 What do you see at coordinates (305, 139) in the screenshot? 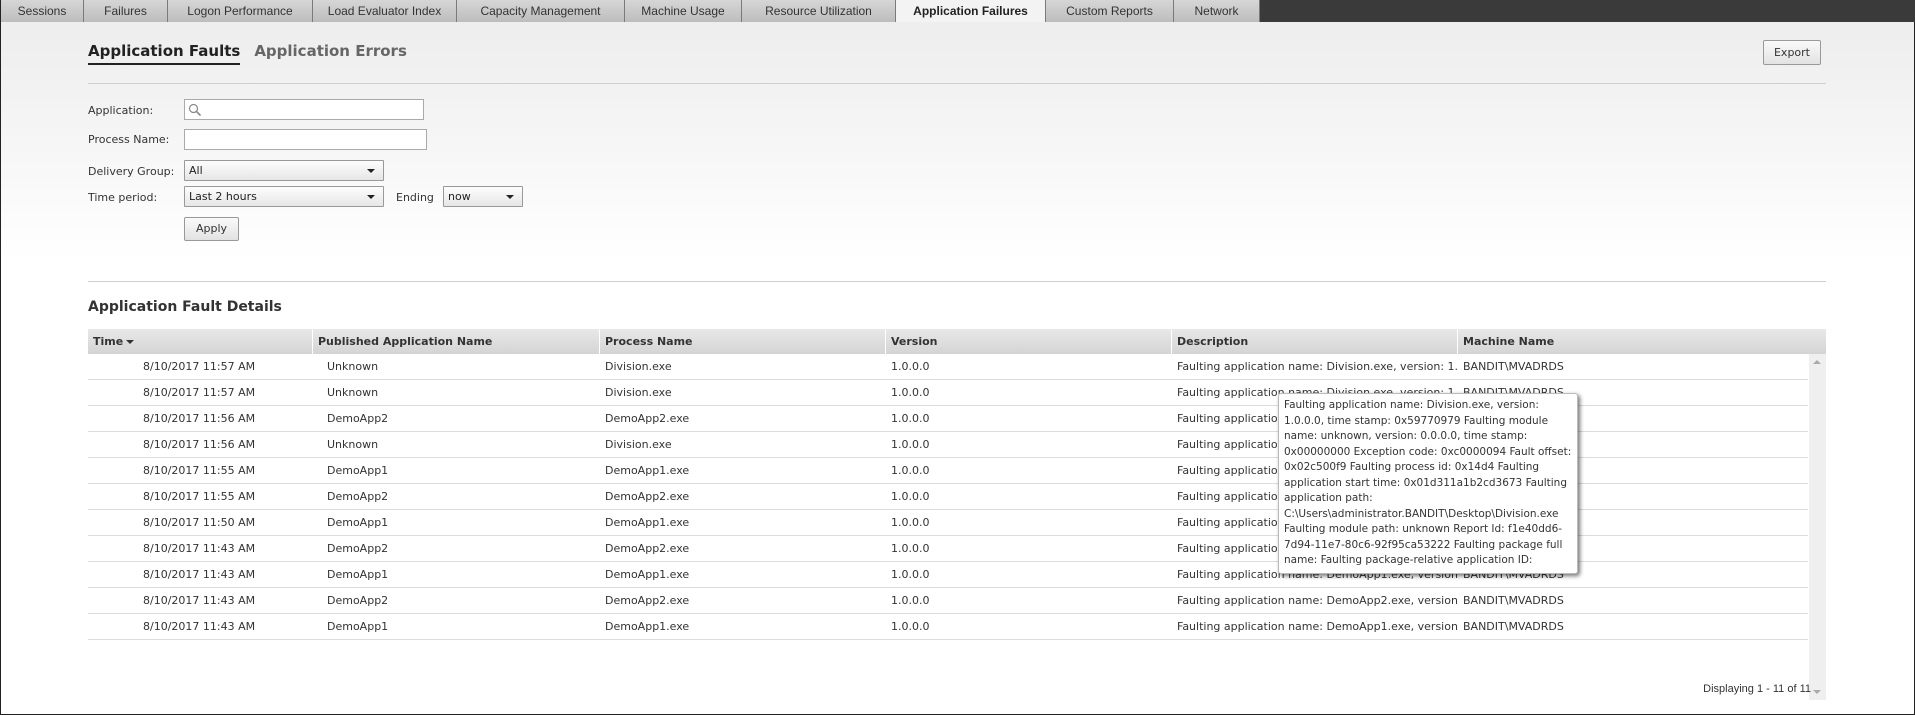
I see `process-name-input` at bounding box center [305, 139].